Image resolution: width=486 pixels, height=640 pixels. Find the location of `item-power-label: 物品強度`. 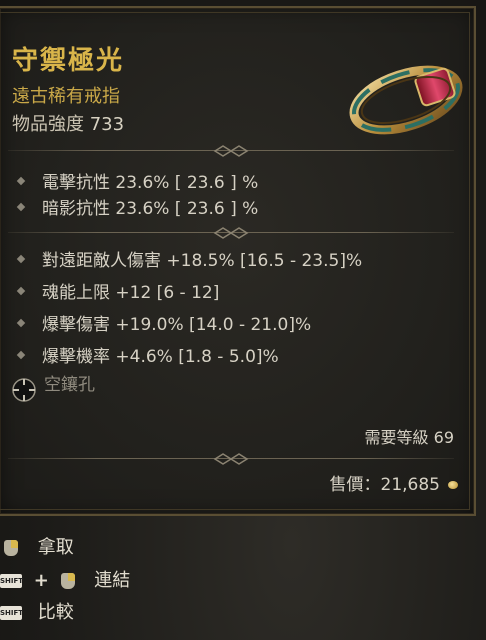

item-power-label: 物品強度 is located at coordinates (48, 124).